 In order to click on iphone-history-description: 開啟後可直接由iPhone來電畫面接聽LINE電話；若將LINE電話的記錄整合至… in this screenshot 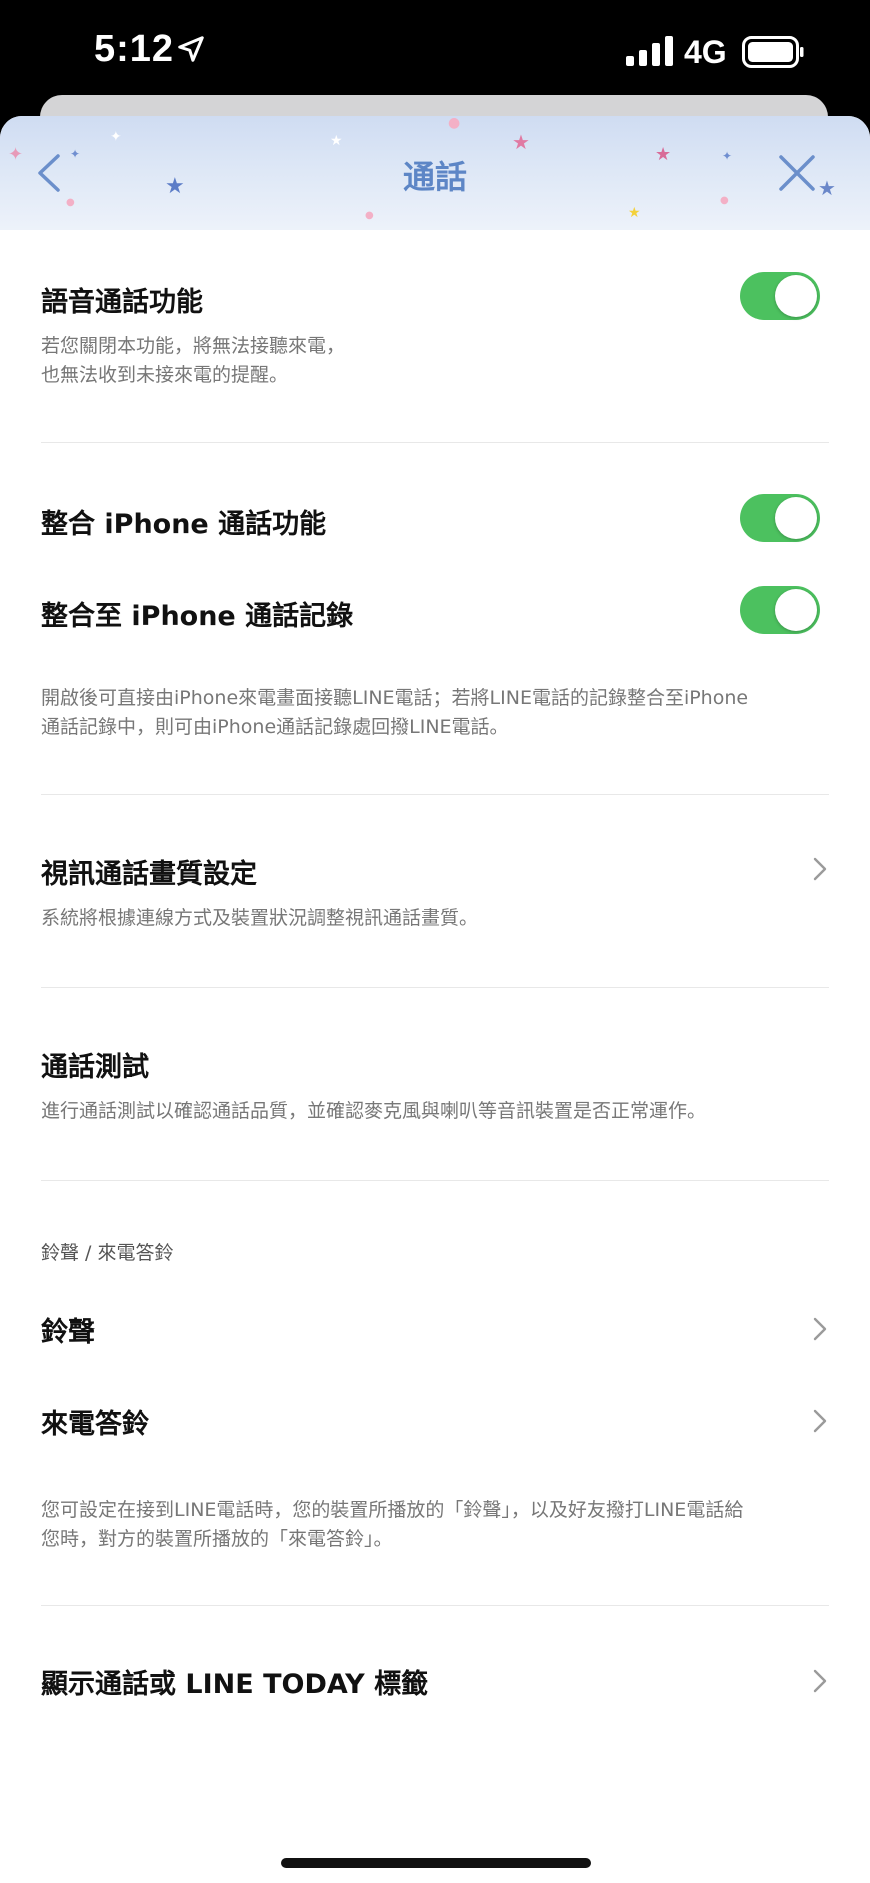, I will do `click(436, 713)`.